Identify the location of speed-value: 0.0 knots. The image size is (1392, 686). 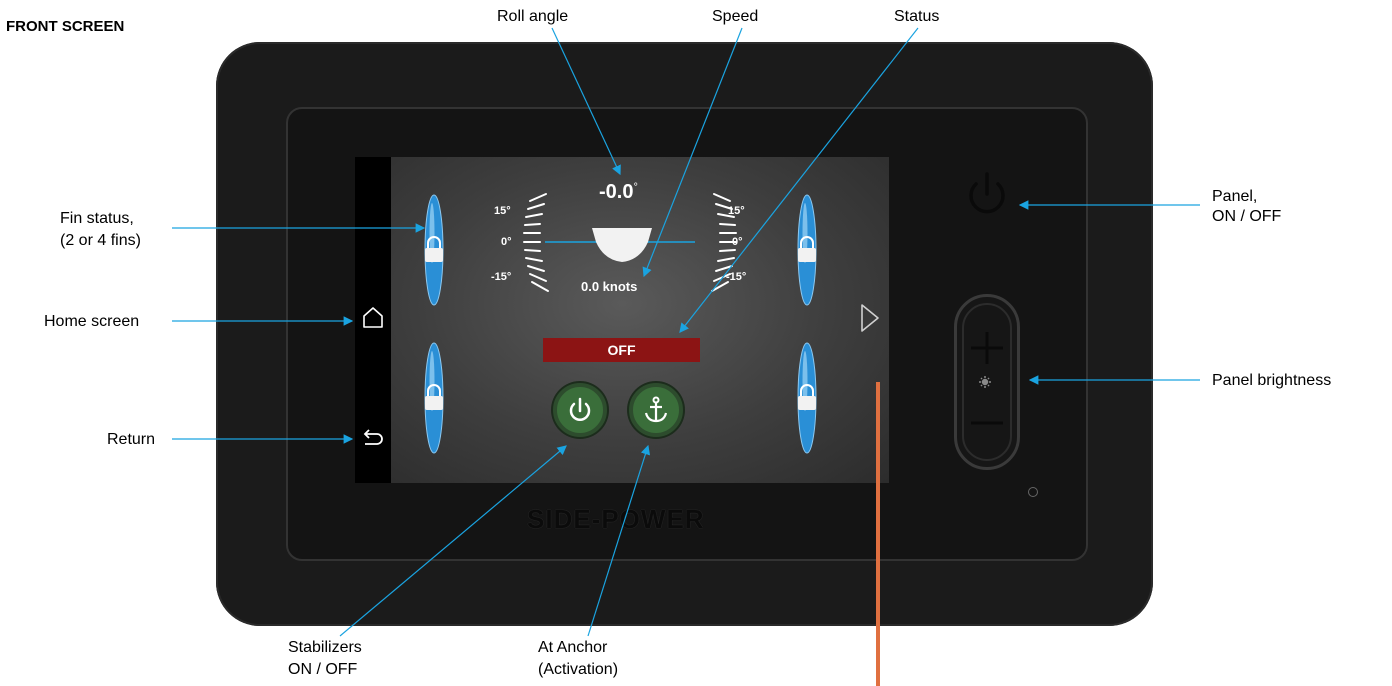
(609, 286).